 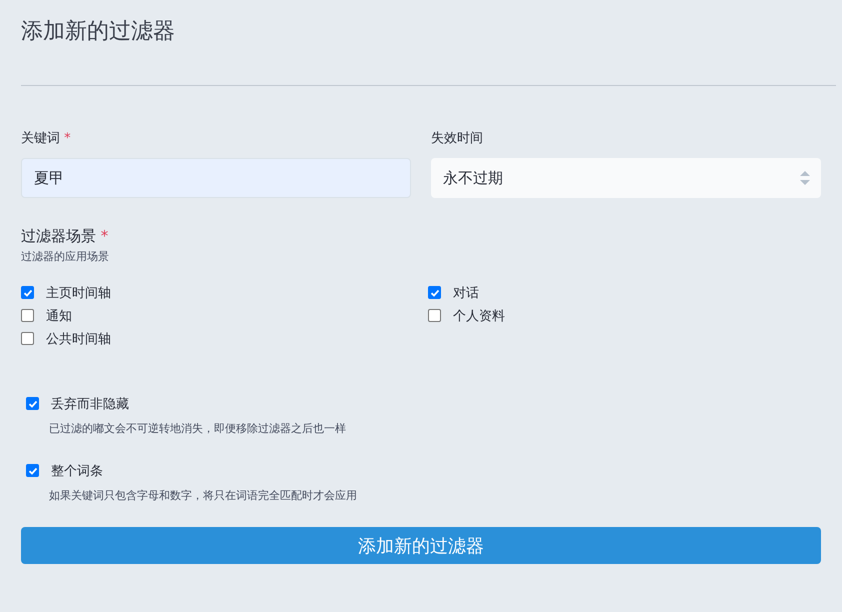 I want to click on checkbox-label: 丢弃而非隐藏, so click(x=90, y=404).